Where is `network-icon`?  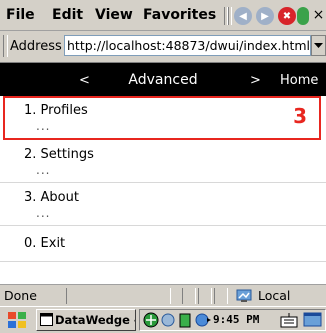
network-icon is located at coordinates (151, 320).